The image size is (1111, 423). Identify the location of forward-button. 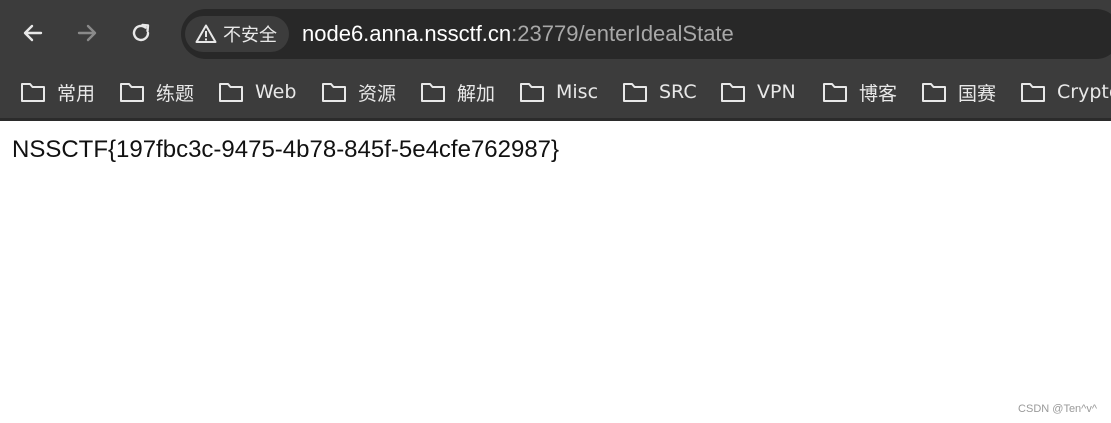
(87, 33).